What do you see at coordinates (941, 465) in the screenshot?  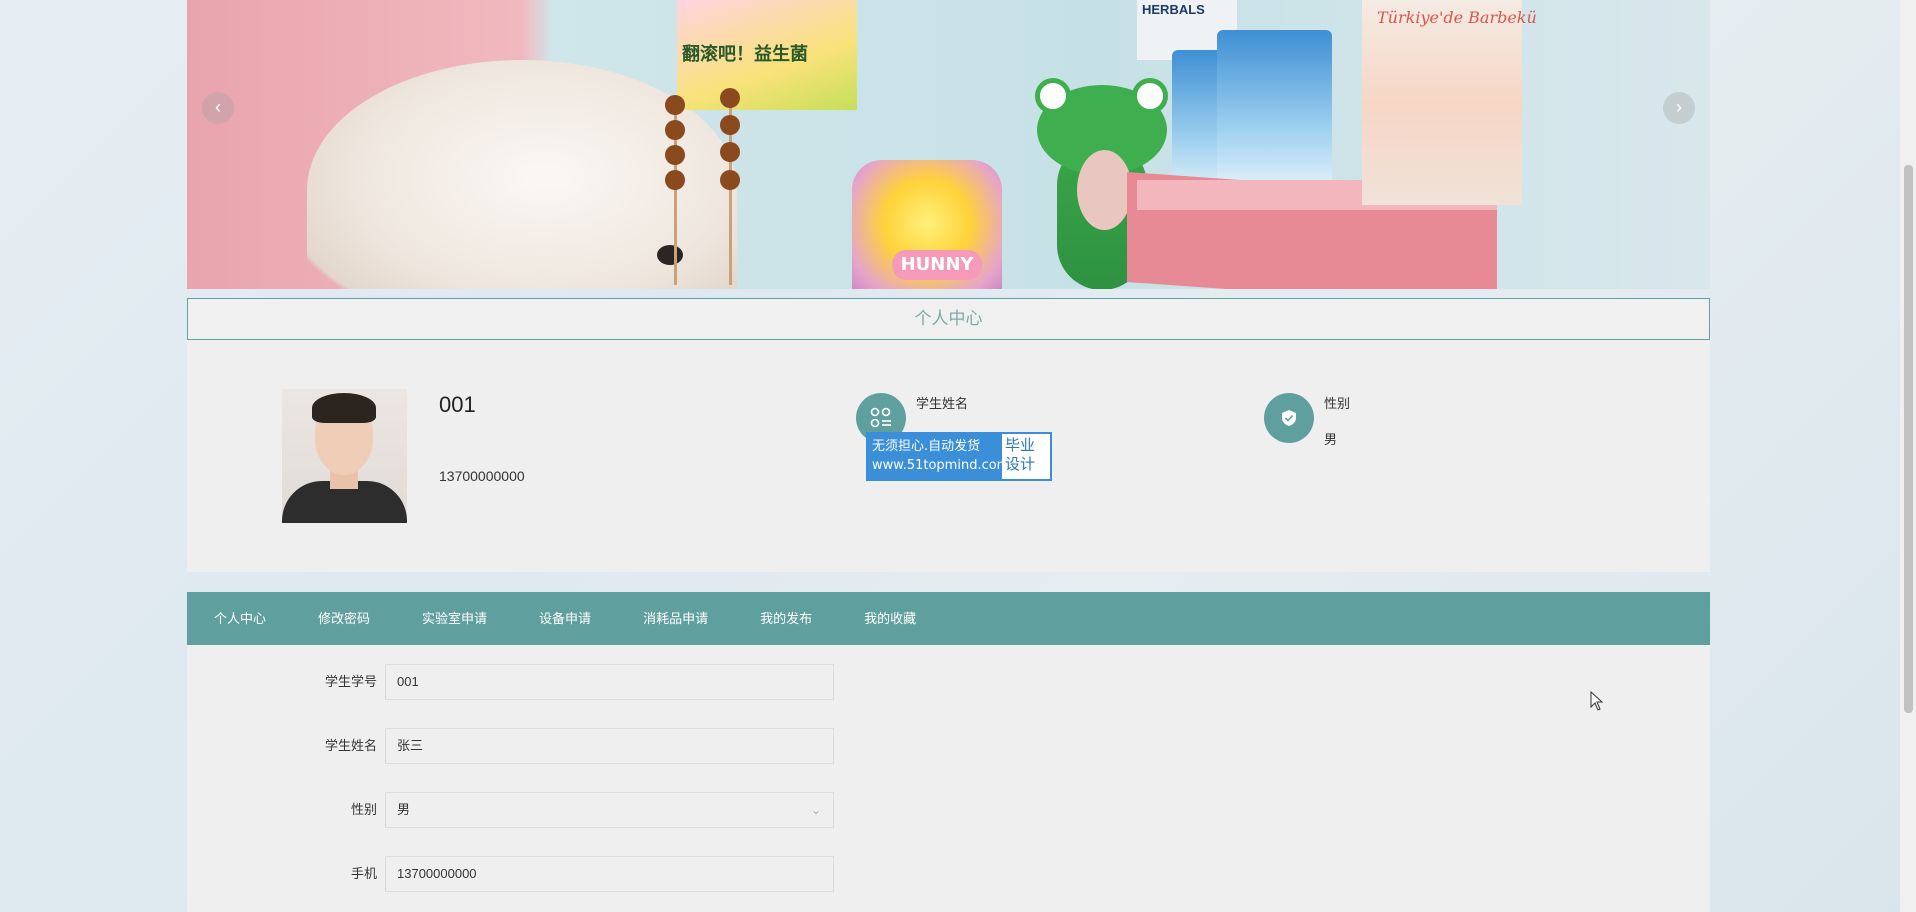 I see `watermark-line2: www.51topmind.com` at bounding box center [941, 465].